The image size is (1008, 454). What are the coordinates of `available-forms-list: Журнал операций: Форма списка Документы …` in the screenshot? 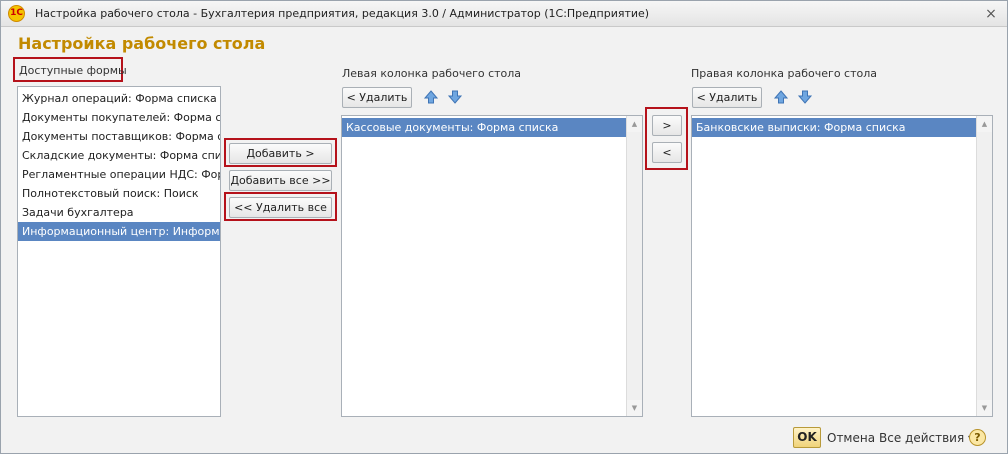 It's located at (119, 251).